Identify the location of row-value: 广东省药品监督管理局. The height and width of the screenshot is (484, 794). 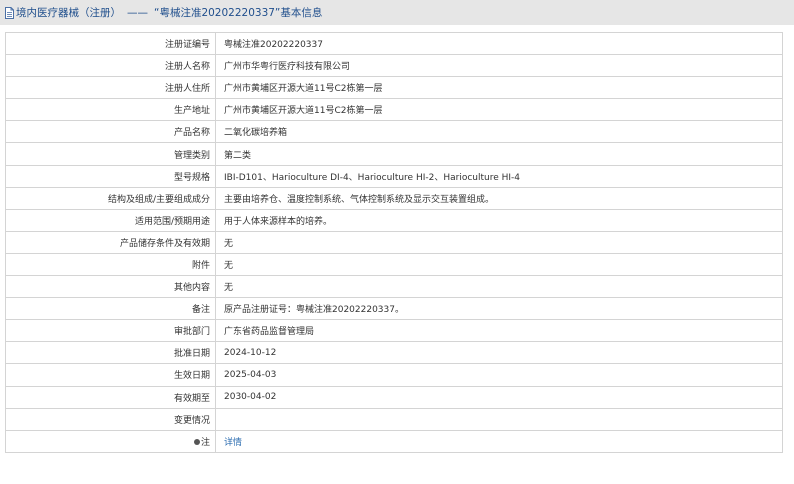
(499, 331).